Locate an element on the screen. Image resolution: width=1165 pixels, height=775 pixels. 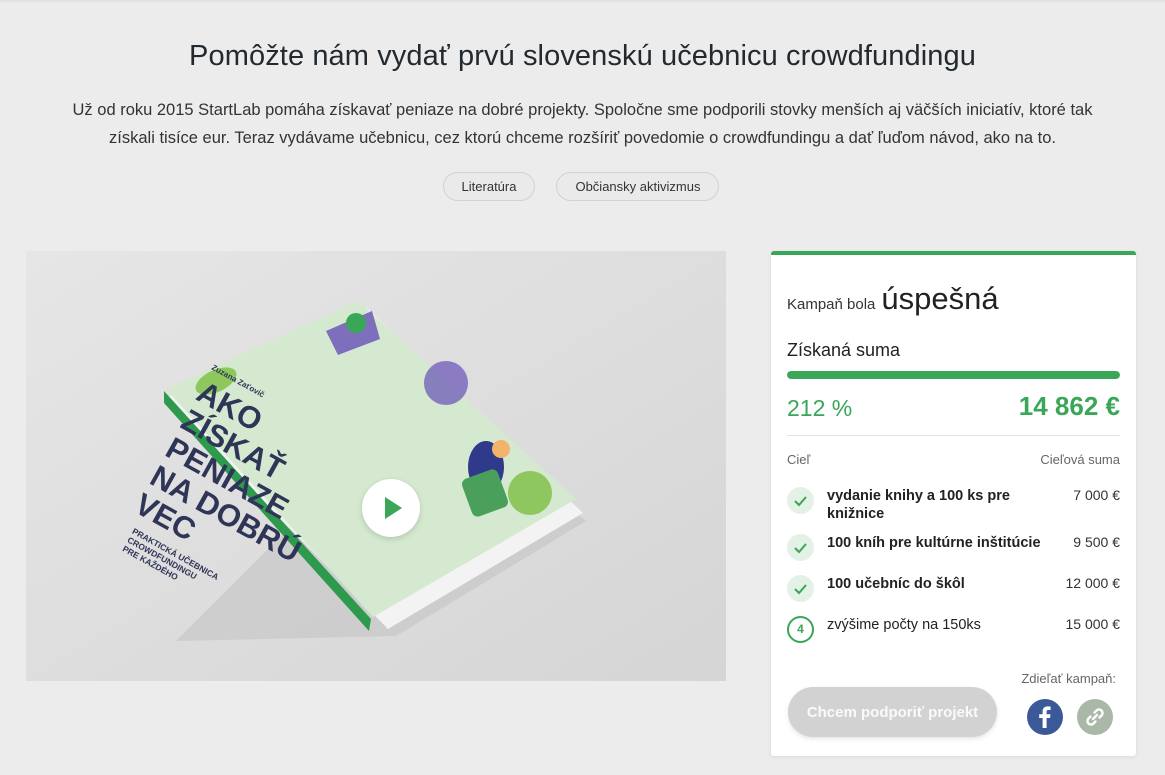
campaign-status: Kampaň bola úspešná is located at coordinates (893, 299).